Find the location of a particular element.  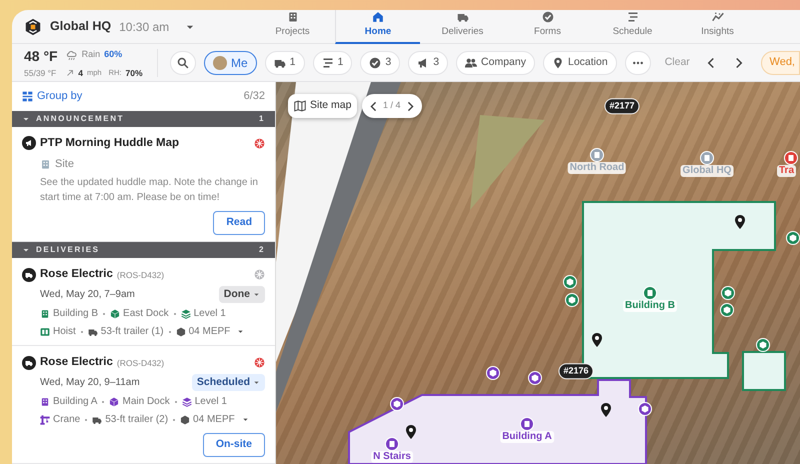

vehicle-tag: #2176 is located at coordinates (576, 371).